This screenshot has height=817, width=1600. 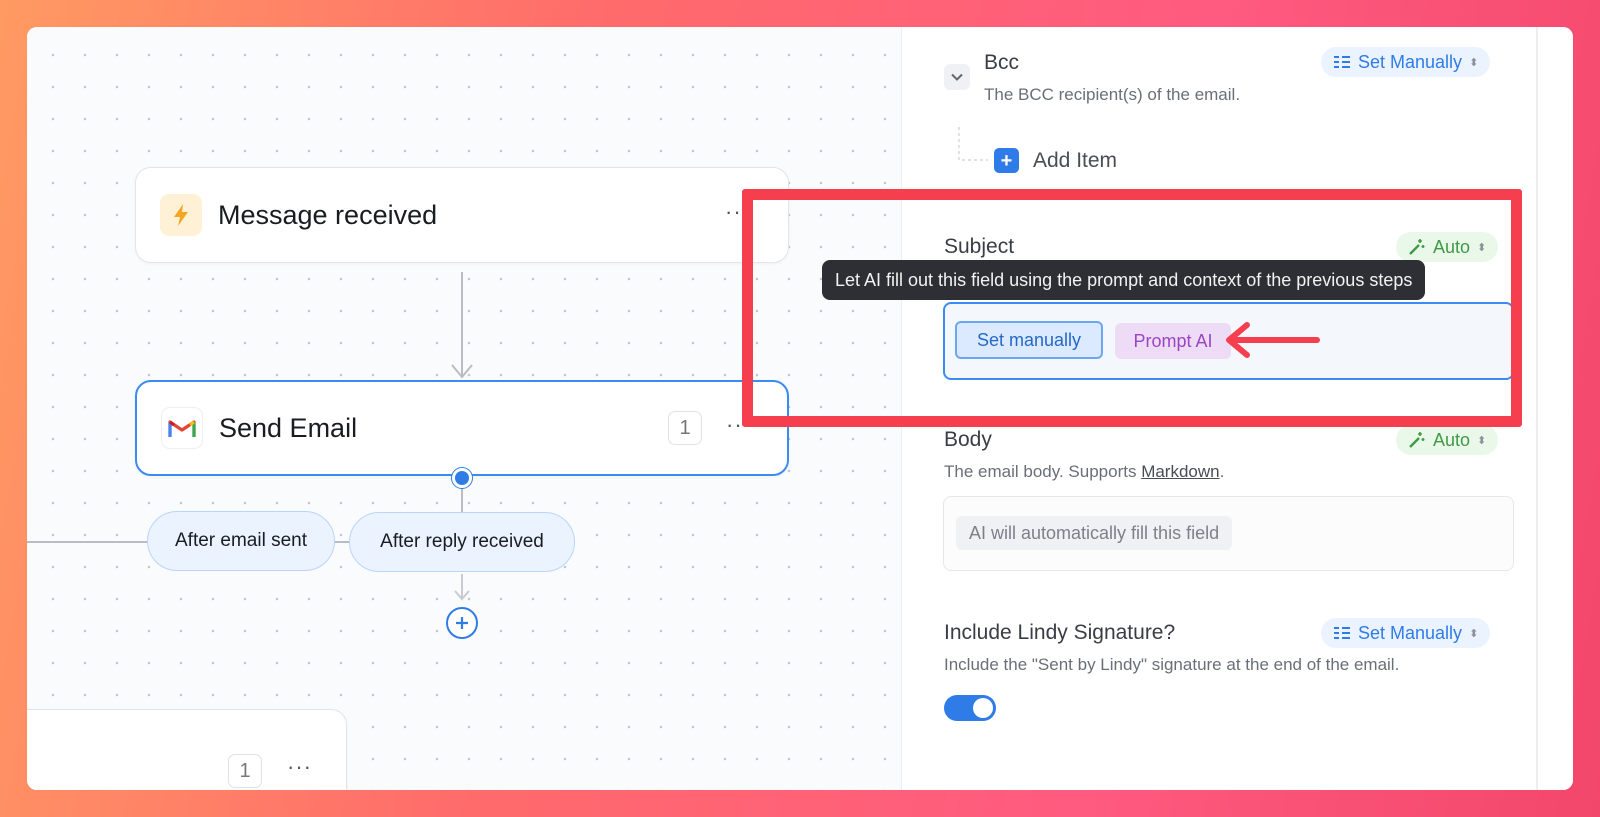 I want to click on body-mode-select: Auto ⬍, so click(x=1447, y=440).